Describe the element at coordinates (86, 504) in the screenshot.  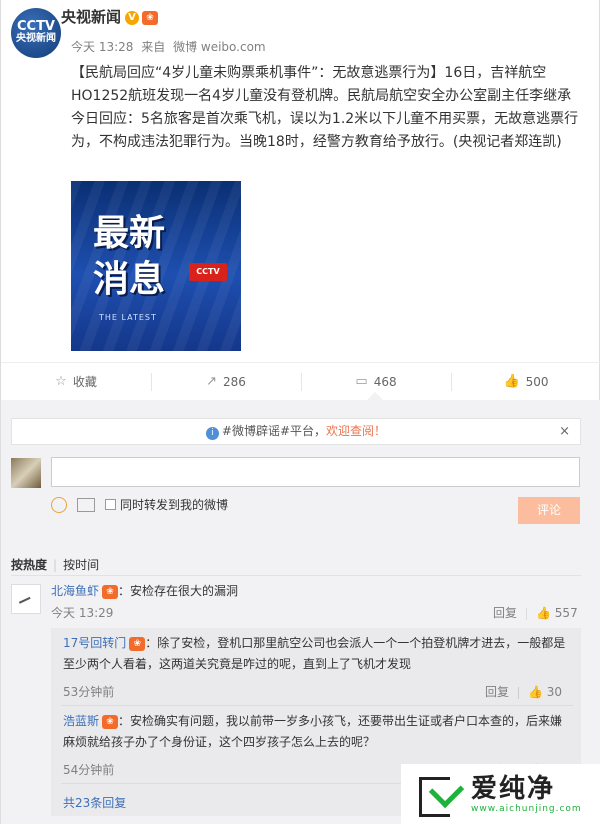
I see `image-icon` at that location.